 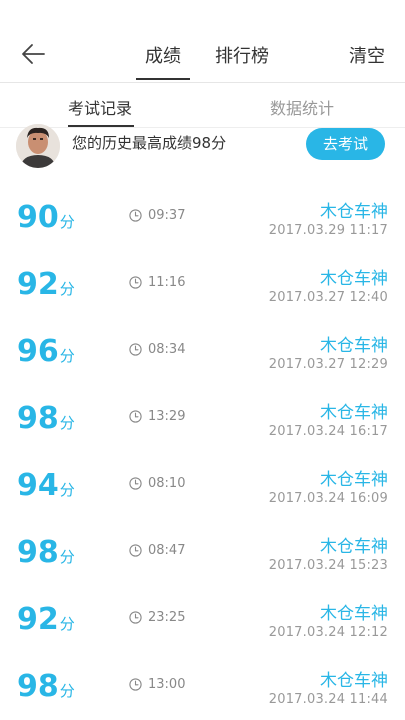 I want to click on duration-text: 09:37, so click(x=167, y=215).